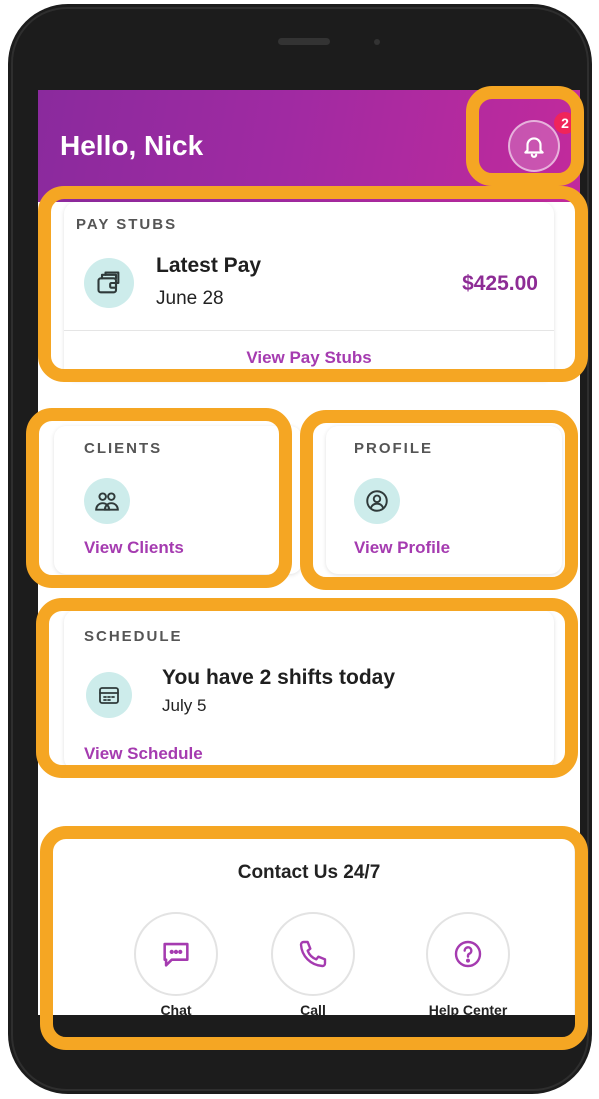 This screenshot has width=599, height=1099. What do you see at coordinates (525, 136) in the screenshot?
I see `notification-highlight` at bounding box center [525, 136].